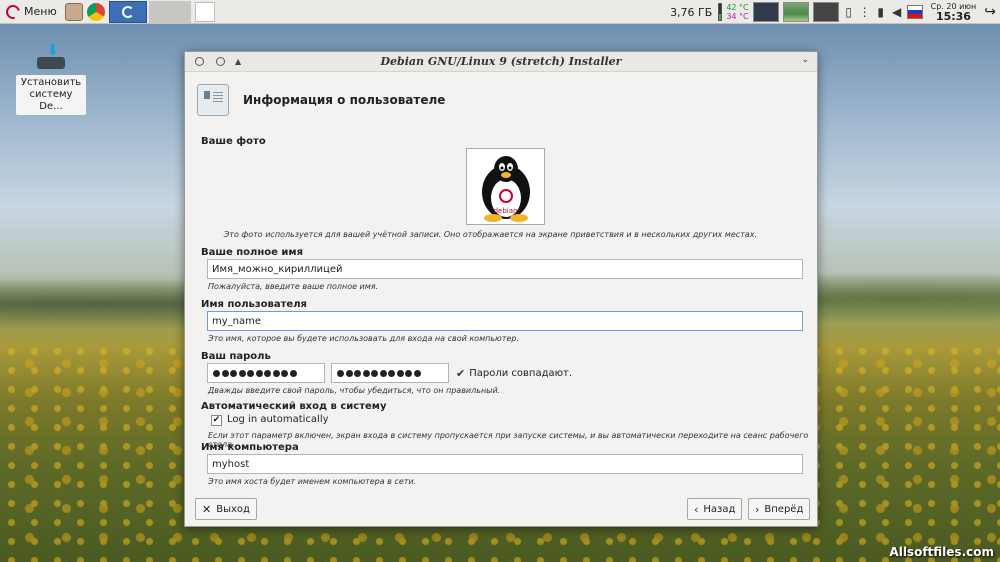 This screenshot has width=1000, height=562. I want to click on watermark: Allsoftfiles.com, so click(941, 552).